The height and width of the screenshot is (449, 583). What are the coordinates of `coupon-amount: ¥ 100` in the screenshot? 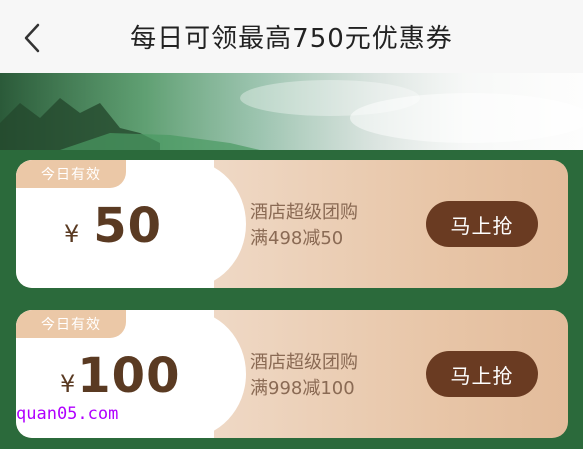 It's located at (120, 378).